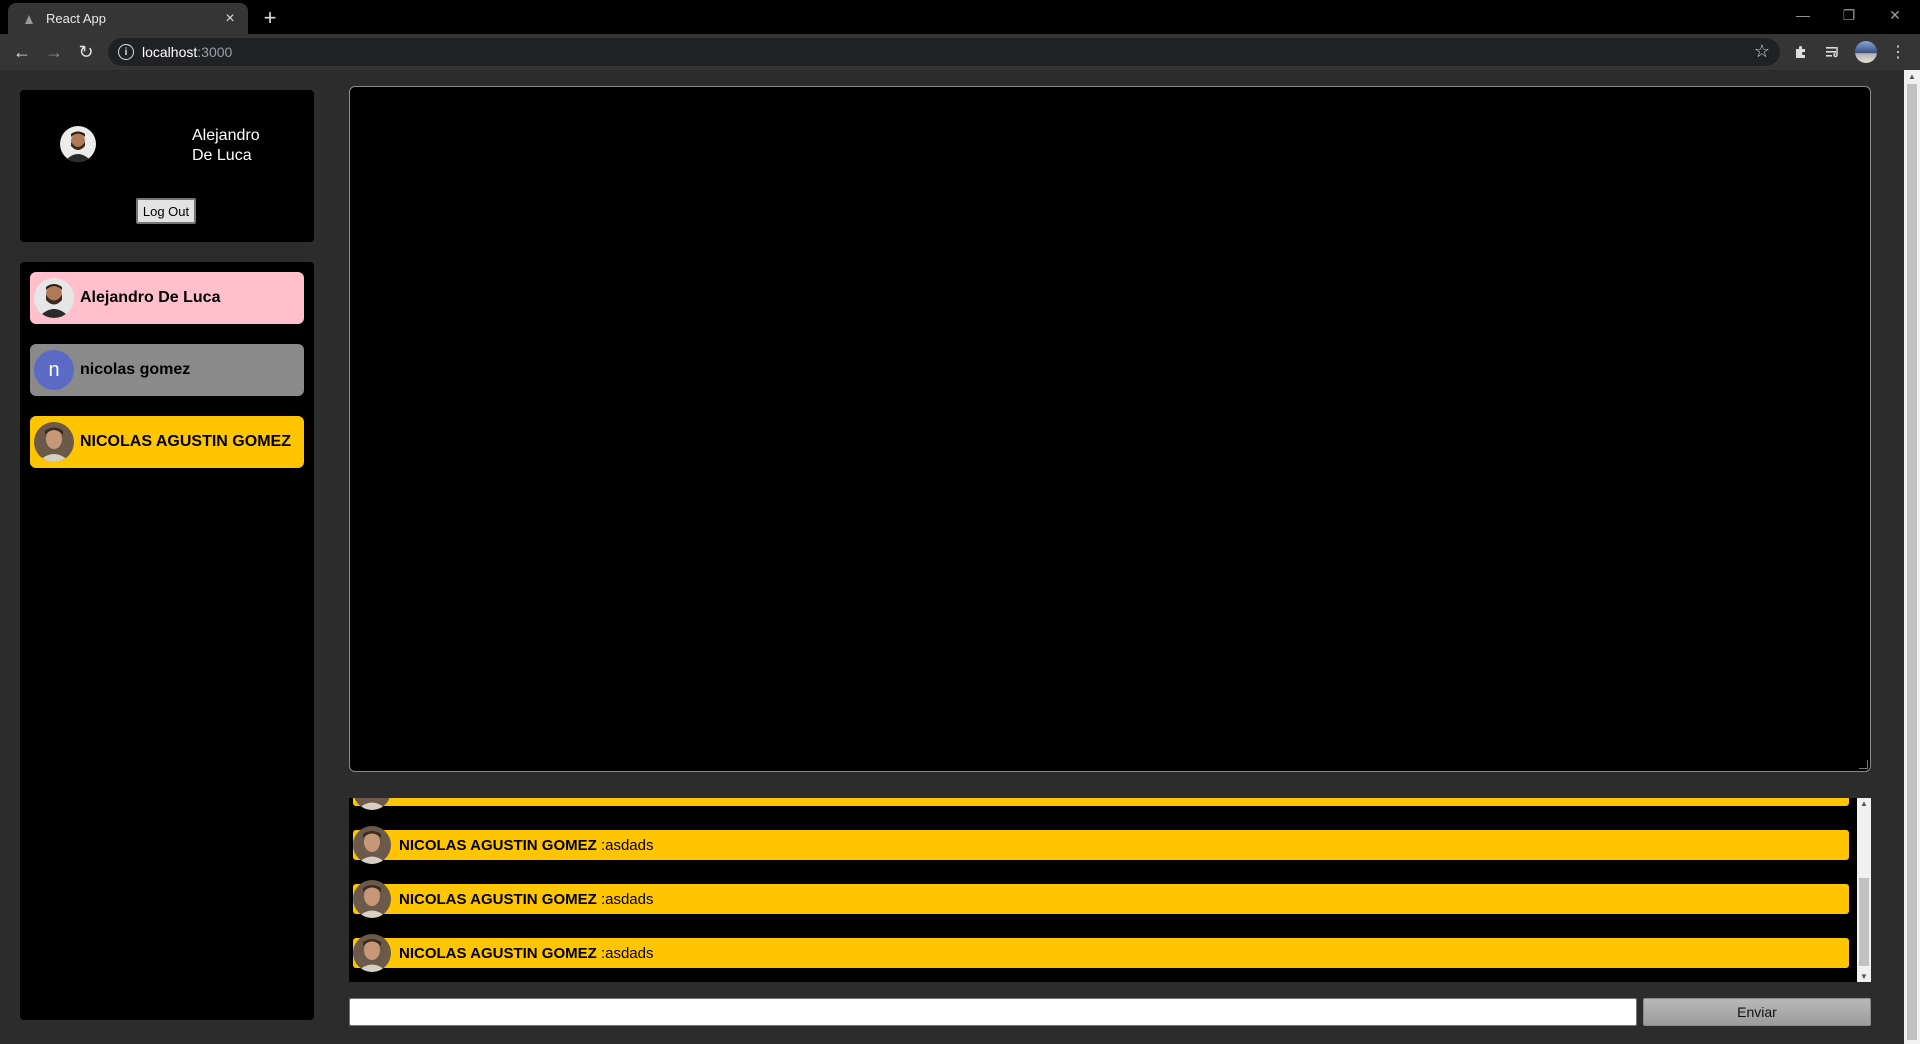 The width and height of the screenshot is (1920, 1044). I want to click on page-scrollbar: ▲, so click(1912, 557).